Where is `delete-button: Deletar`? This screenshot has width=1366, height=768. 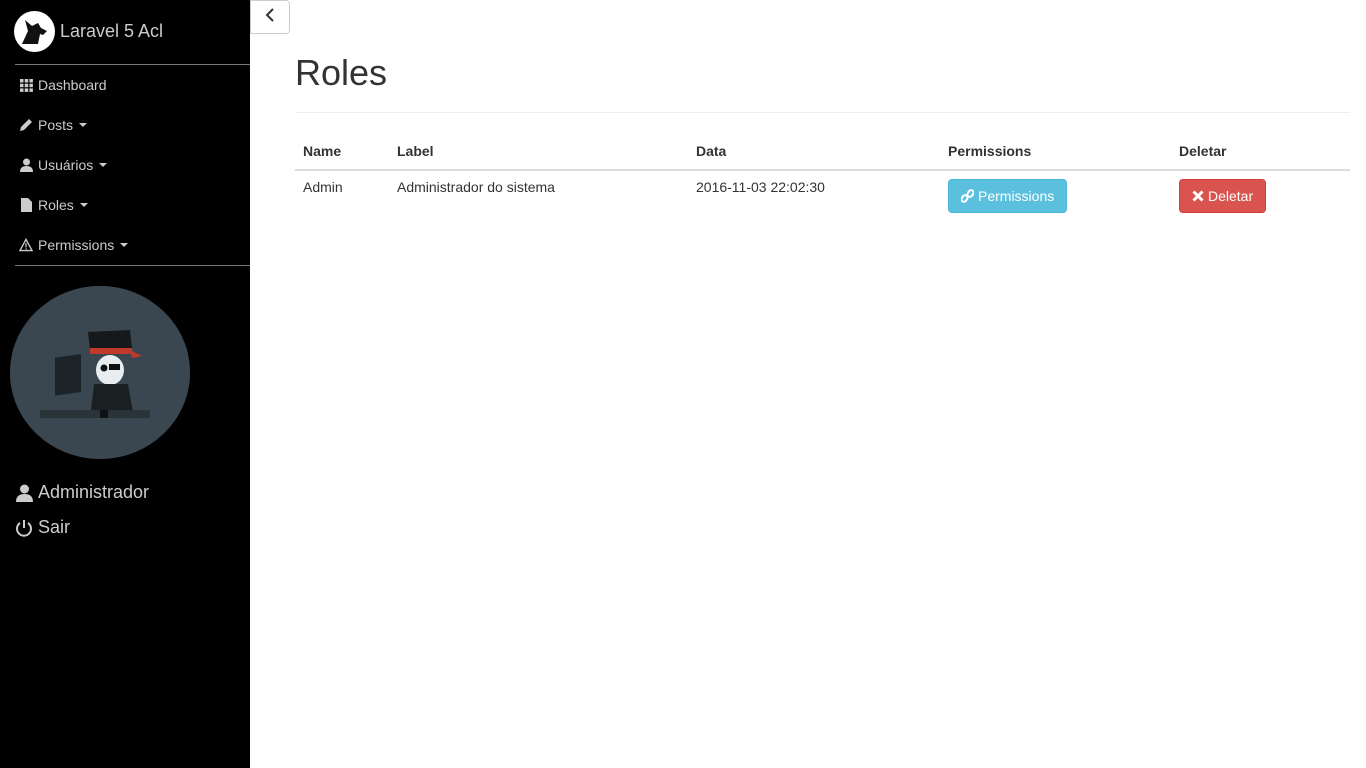 delete-button: Deletar is located at coordinates (1223, 196).